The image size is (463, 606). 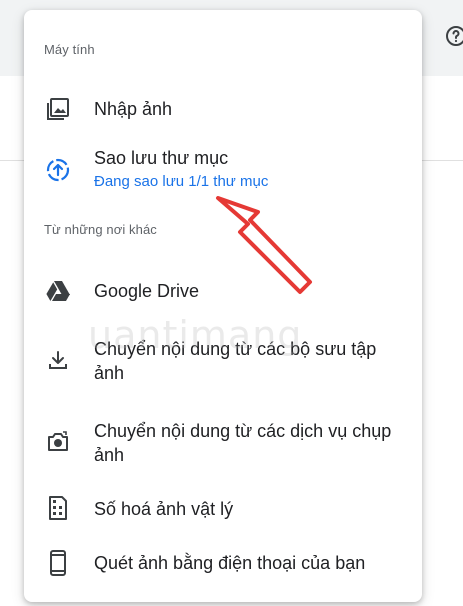 I want to click on section-header-computer: Máy tính, so click(x=69, y=49).